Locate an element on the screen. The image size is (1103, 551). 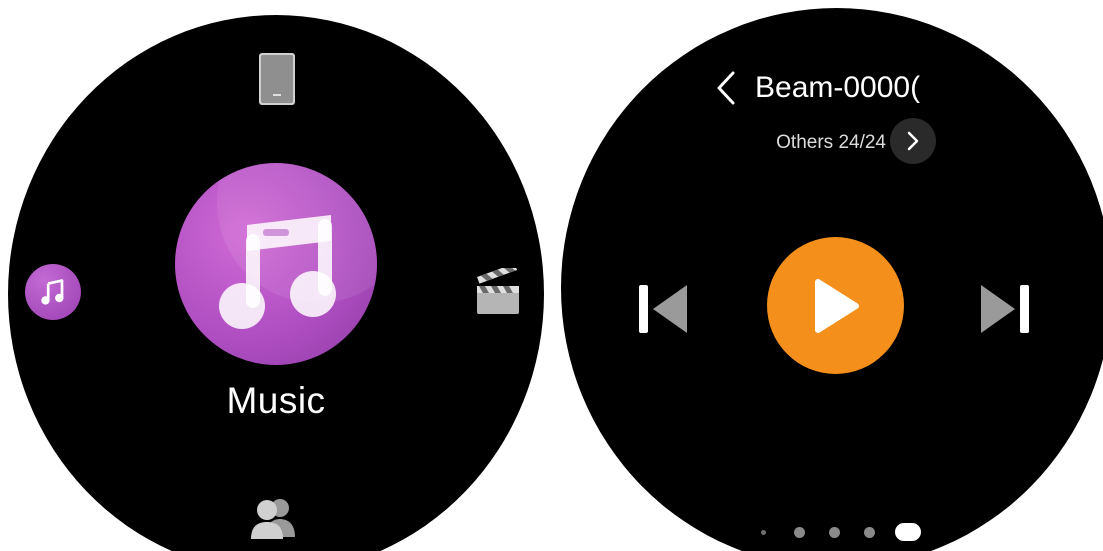
page-dot-active is located at coordinates (908, 532).